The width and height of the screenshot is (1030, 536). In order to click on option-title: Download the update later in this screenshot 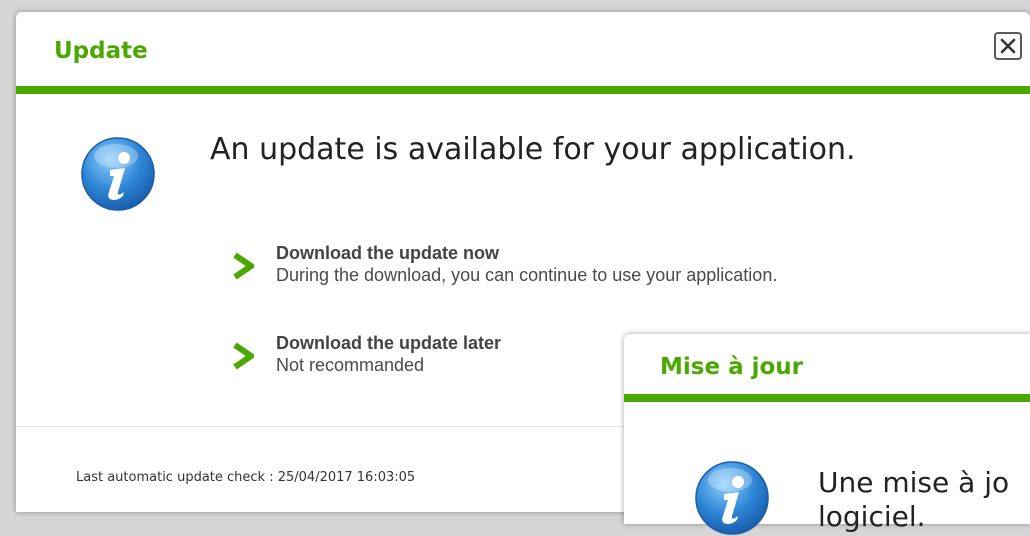, I will do `click(389, 343)`.